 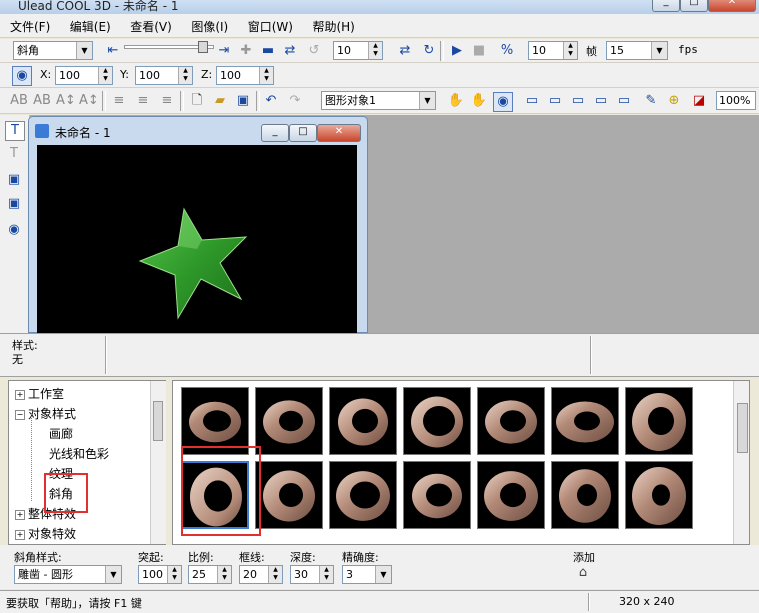 What do you see at coordinates (261, 574) in the screenshot?
I see `border-input: 20 ▲ ▼` at bounding box center [261, 574].